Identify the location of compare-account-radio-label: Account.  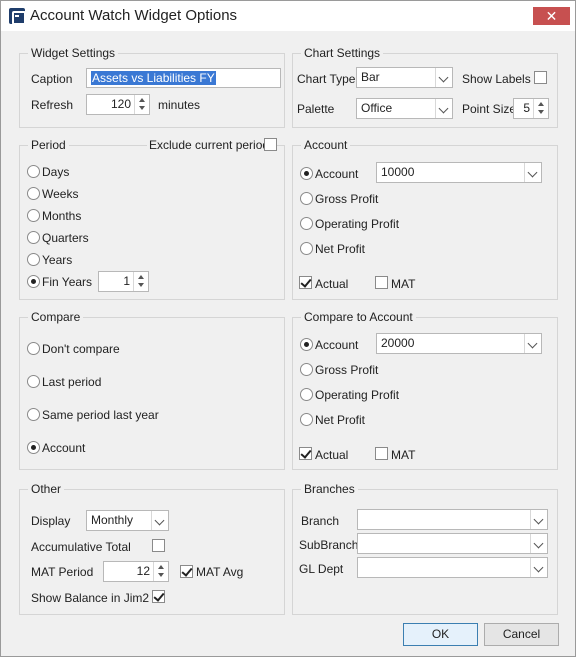
(337, 345).